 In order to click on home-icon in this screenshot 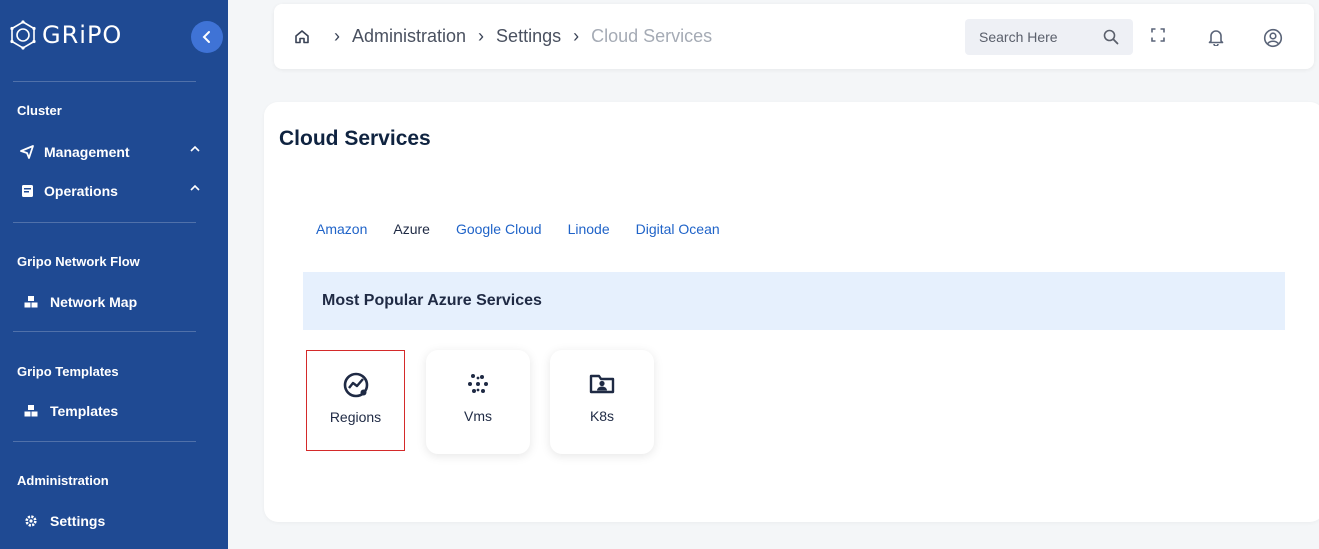, I will do `click(302, 36)`.